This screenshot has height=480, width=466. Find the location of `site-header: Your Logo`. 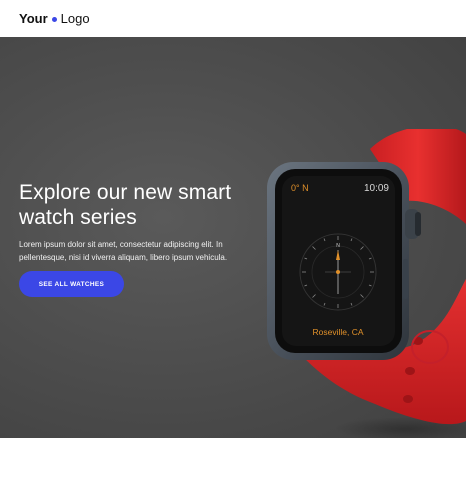

site-header: Your Logo is located at coordinates (233, 18).